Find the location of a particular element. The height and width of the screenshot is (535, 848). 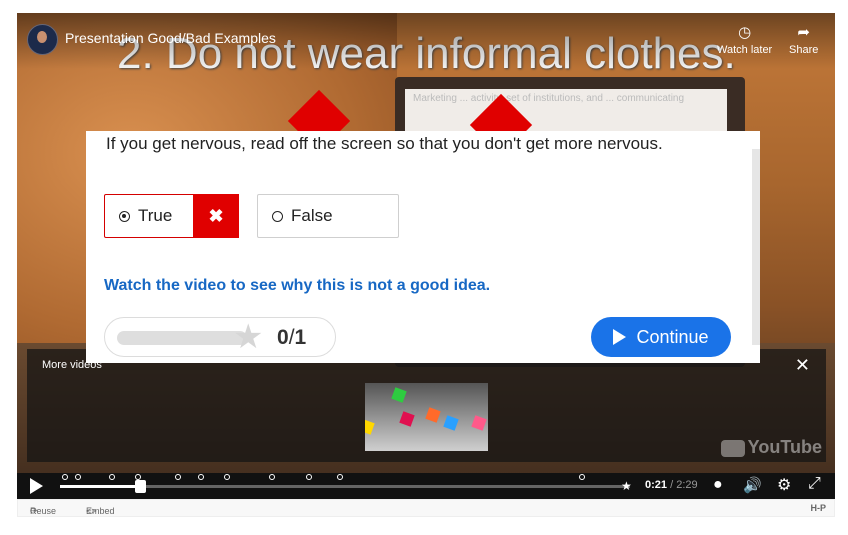

share-arrow-icon: ➦ is located at coordinates (803, 32).